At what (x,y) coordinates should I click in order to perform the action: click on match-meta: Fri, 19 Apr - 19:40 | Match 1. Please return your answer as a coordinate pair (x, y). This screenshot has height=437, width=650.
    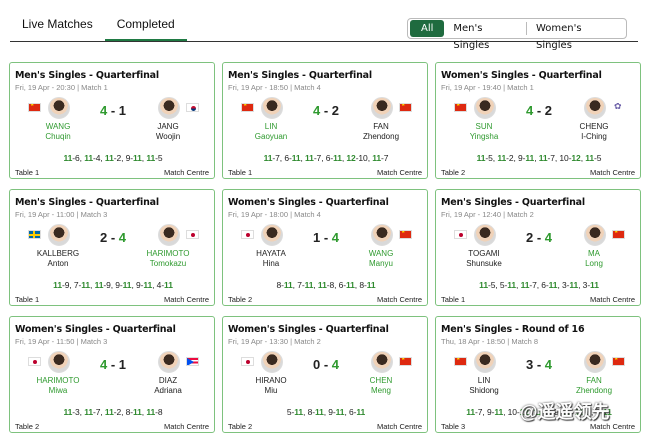
    Looking at the image, I should click on (487, 87).